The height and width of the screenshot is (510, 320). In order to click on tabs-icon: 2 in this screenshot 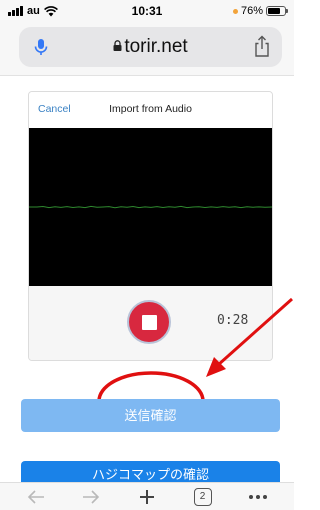, I will do `click(202, 496)`.